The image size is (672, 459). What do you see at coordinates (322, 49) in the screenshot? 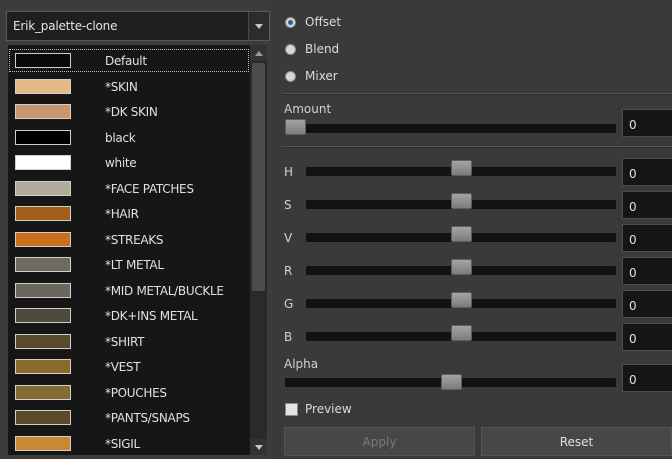
I see `blend-label: Blend` at bounding box center [322, 49].